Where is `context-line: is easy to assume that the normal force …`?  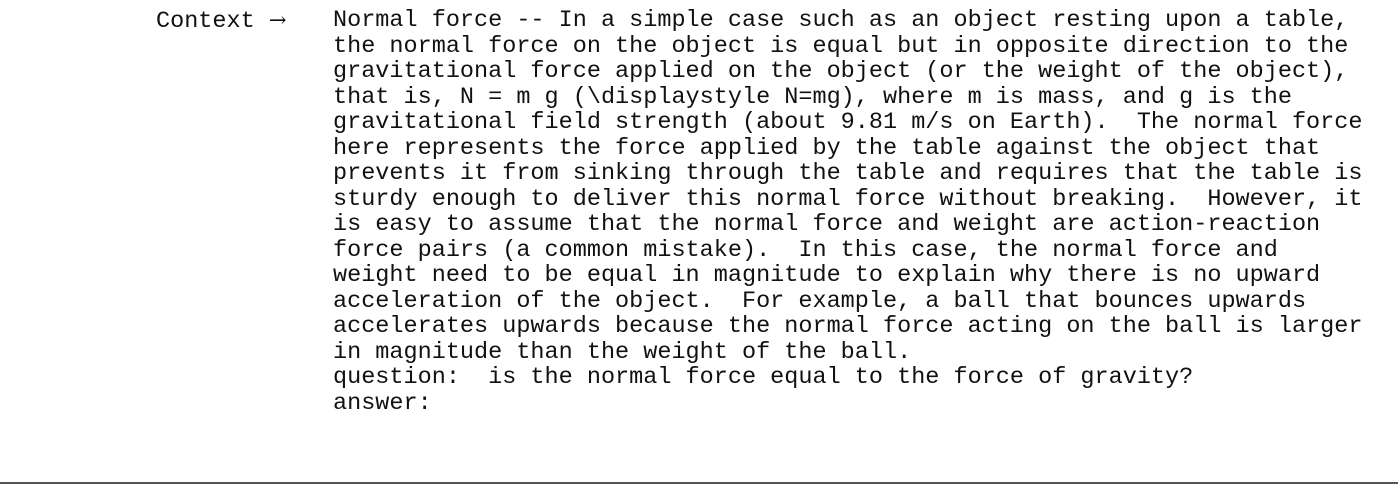 context-line: is easy to assume that the normal force … is located at coordinates (827, 224).